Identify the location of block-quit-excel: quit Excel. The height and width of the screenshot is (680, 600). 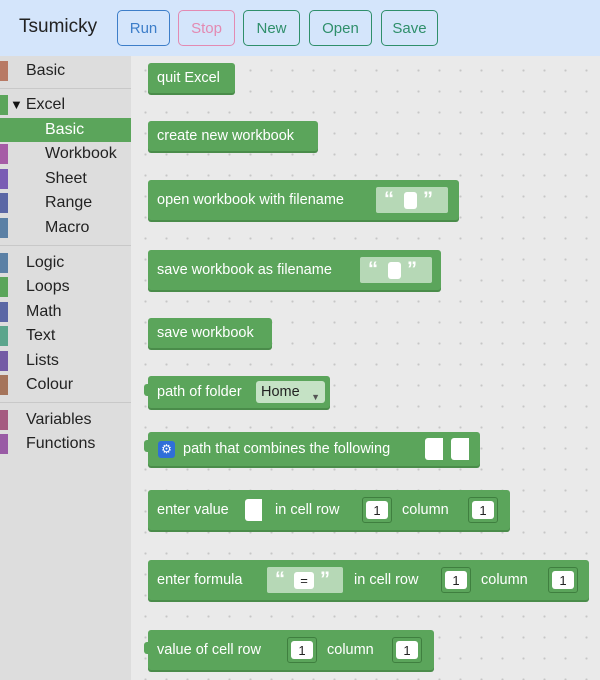
(191, 78).